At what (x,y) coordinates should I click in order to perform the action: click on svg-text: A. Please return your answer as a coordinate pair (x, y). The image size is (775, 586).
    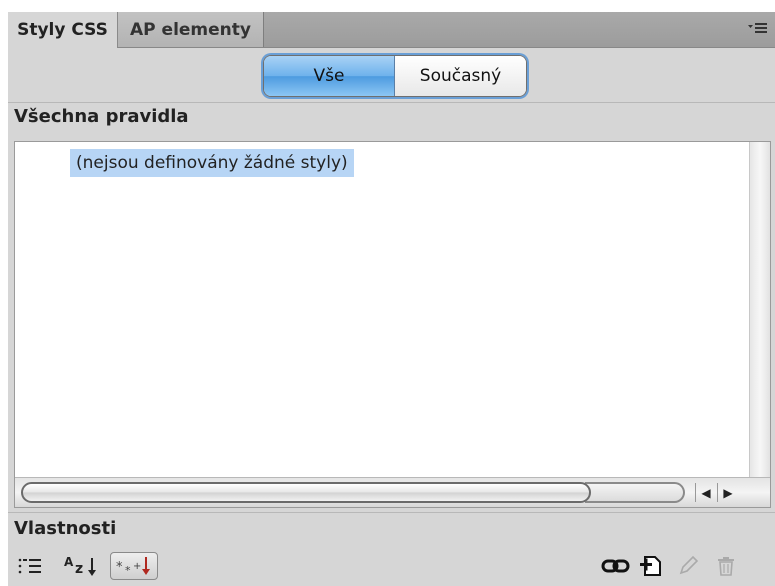
    Looking at the image, I should click on (69, 562).